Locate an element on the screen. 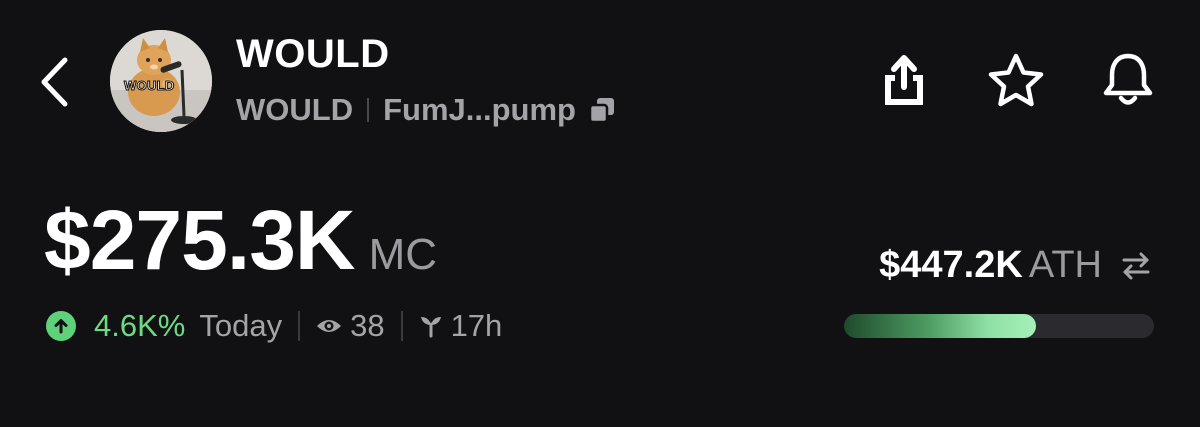 Image resolution: width=1200 pixels, height=427 pixels. bell-icon is located at coordinates (1128, 79).